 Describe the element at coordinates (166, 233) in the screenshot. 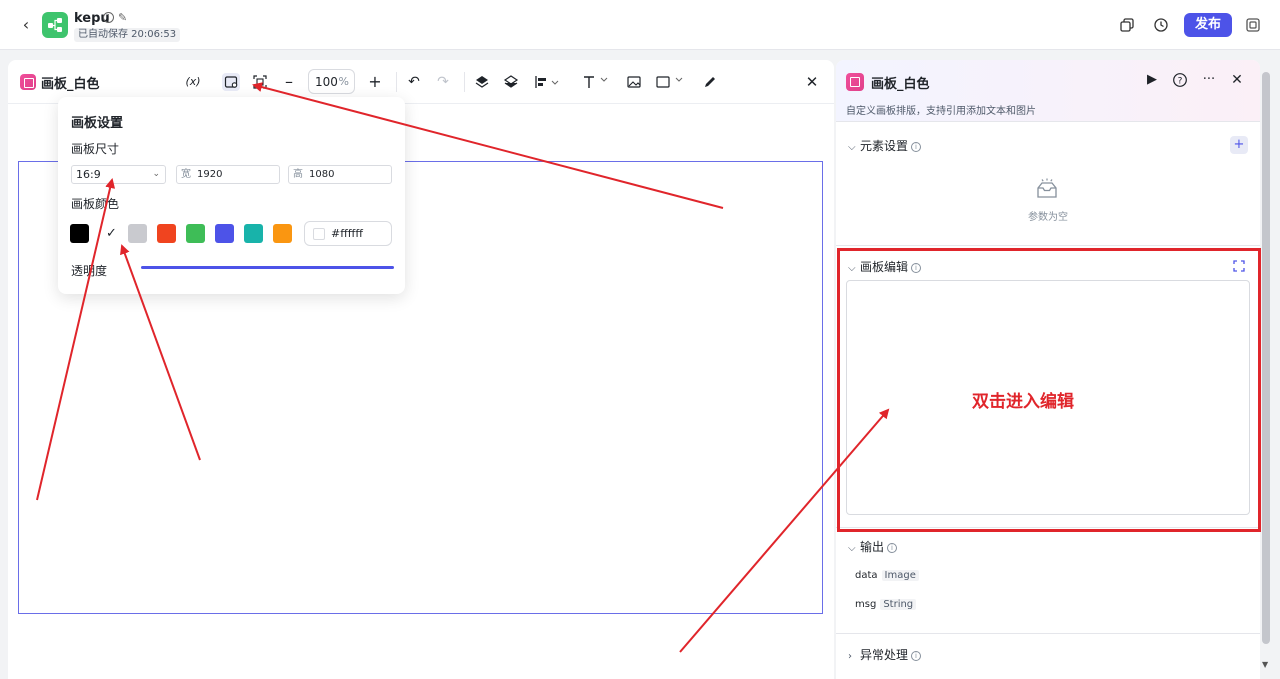

I see `swatch-red` at that location.